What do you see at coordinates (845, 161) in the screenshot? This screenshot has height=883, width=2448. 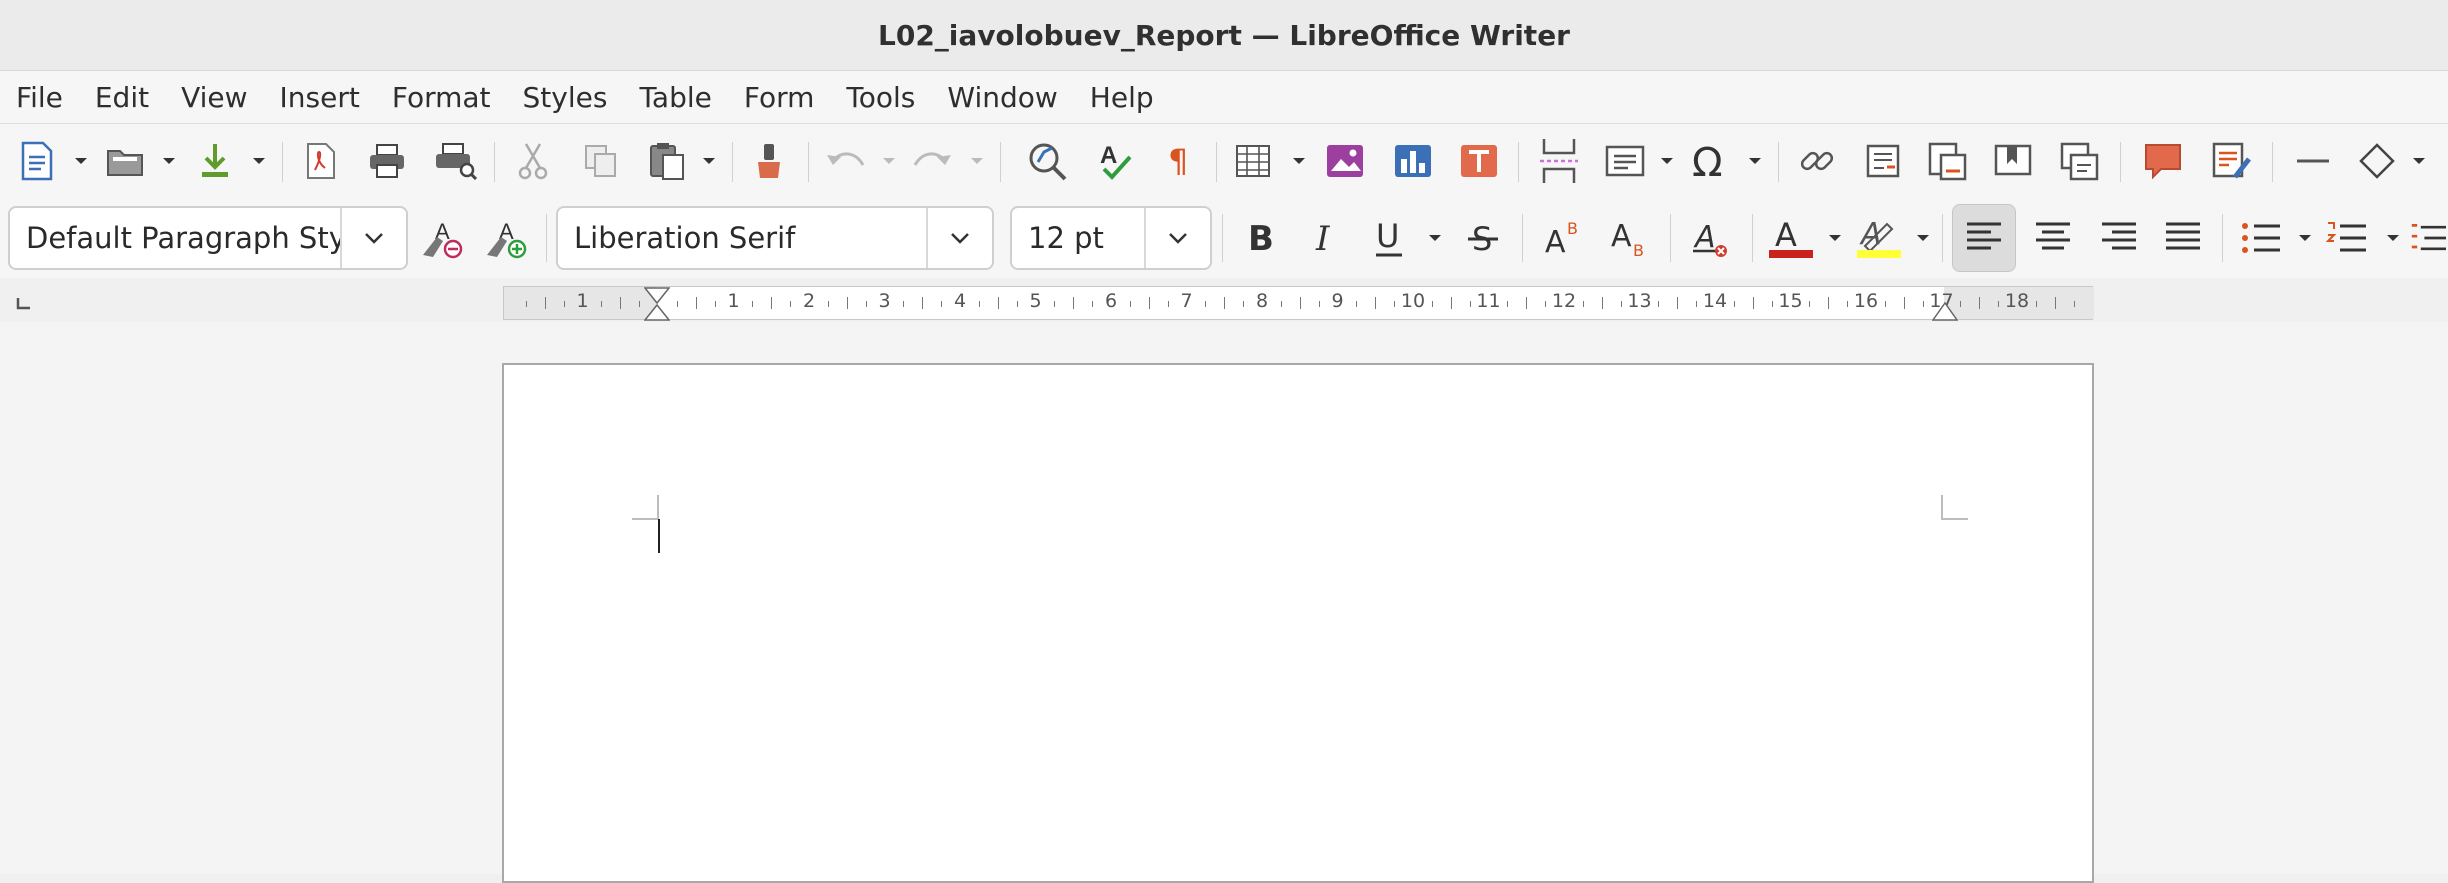 I see `undo-icon` at bounding box center [845, 161].